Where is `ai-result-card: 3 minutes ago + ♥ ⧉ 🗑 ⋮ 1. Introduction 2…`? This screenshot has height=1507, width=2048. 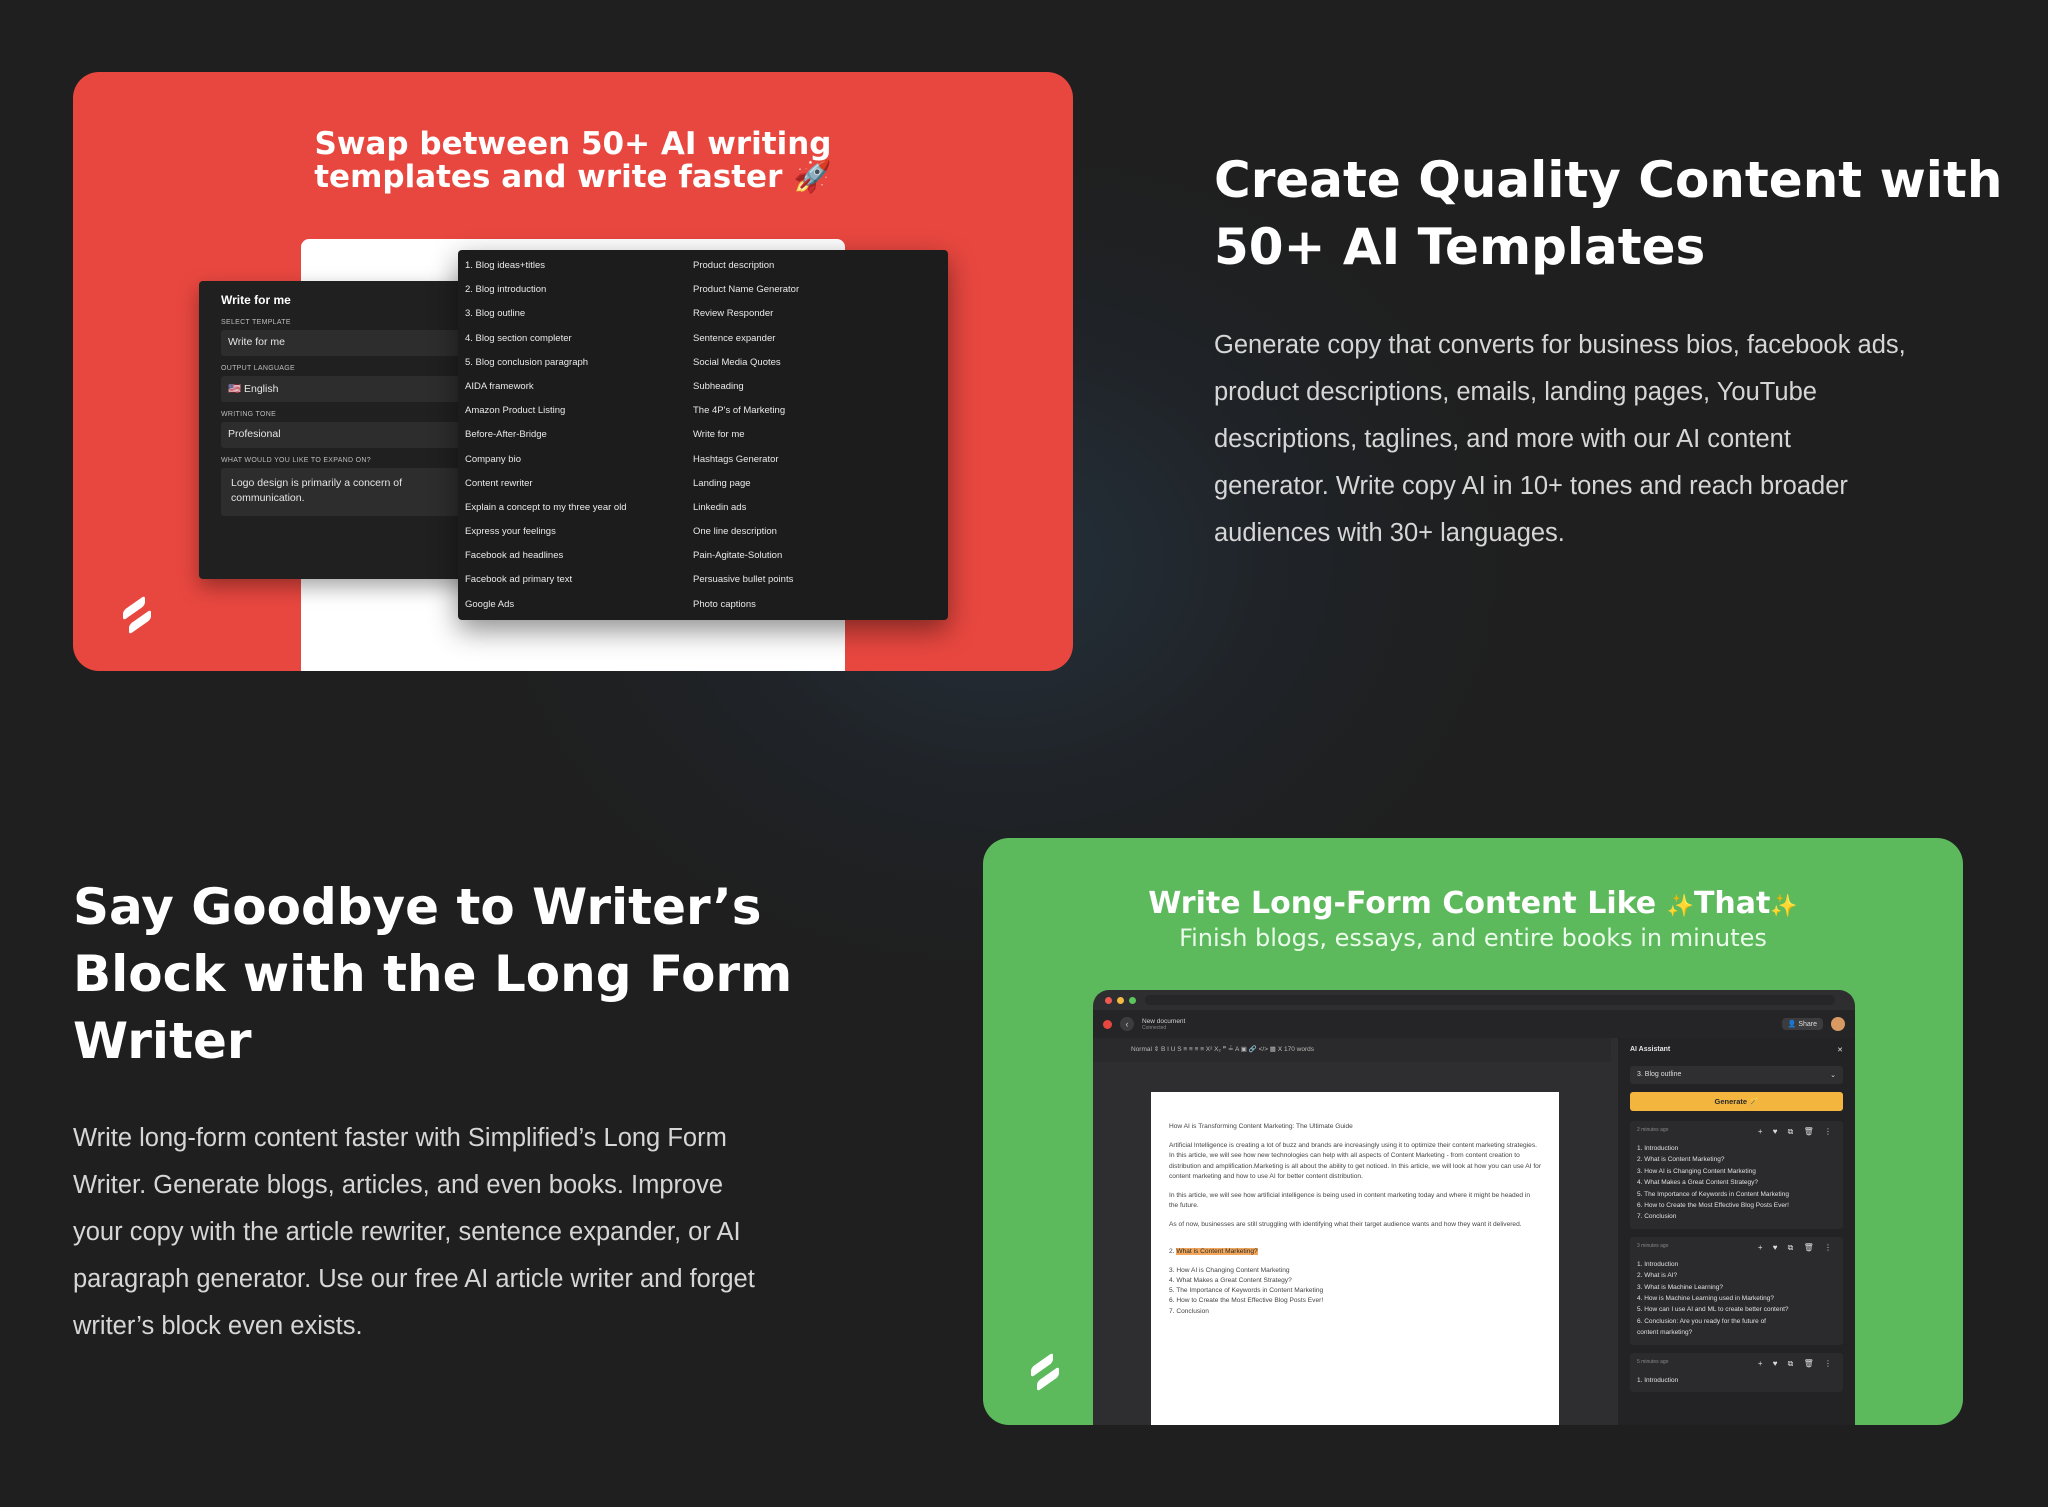 ai-result-card: 3 minutes ago + ♥ ⧉ 🗑 ⋮ 1. Introduction 2… is located at coordinates (1736, 1290).